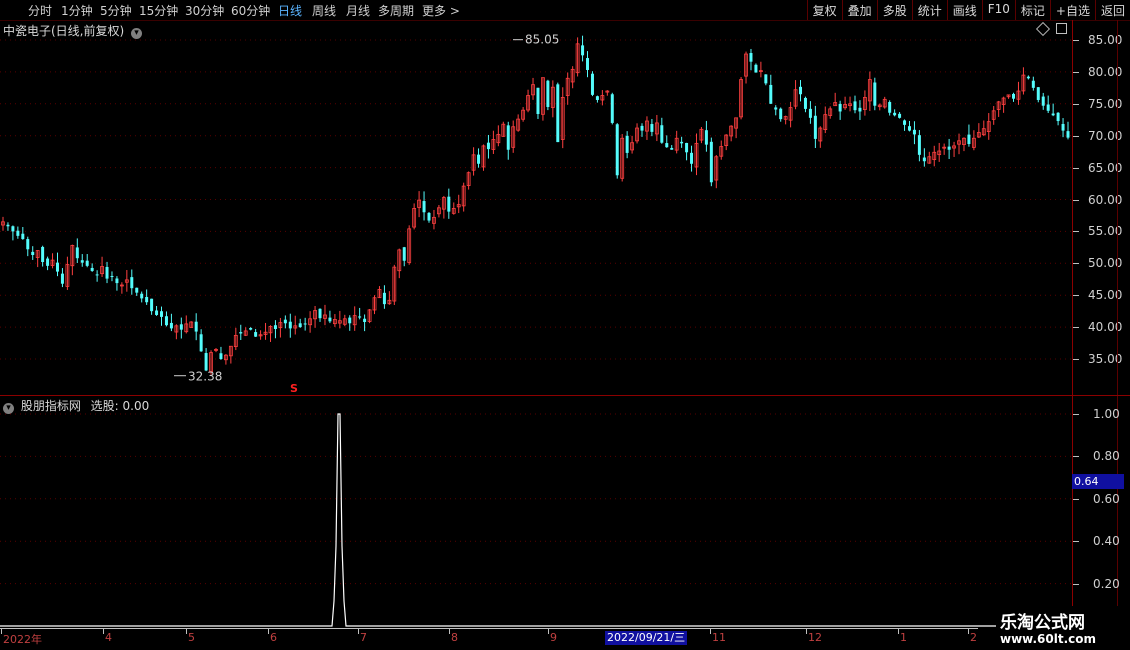  I want to click on toolbar-button: 统计, so click(929, 10).